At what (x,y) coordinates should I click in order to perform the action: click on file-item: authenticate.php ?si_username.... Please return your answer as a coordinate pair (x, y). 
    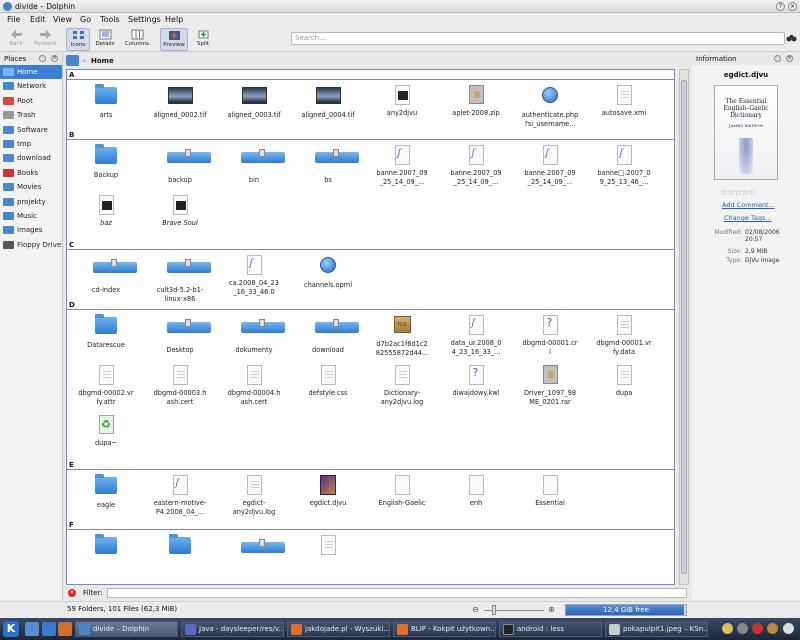
    Looking at the image, I should click on (550, 105).